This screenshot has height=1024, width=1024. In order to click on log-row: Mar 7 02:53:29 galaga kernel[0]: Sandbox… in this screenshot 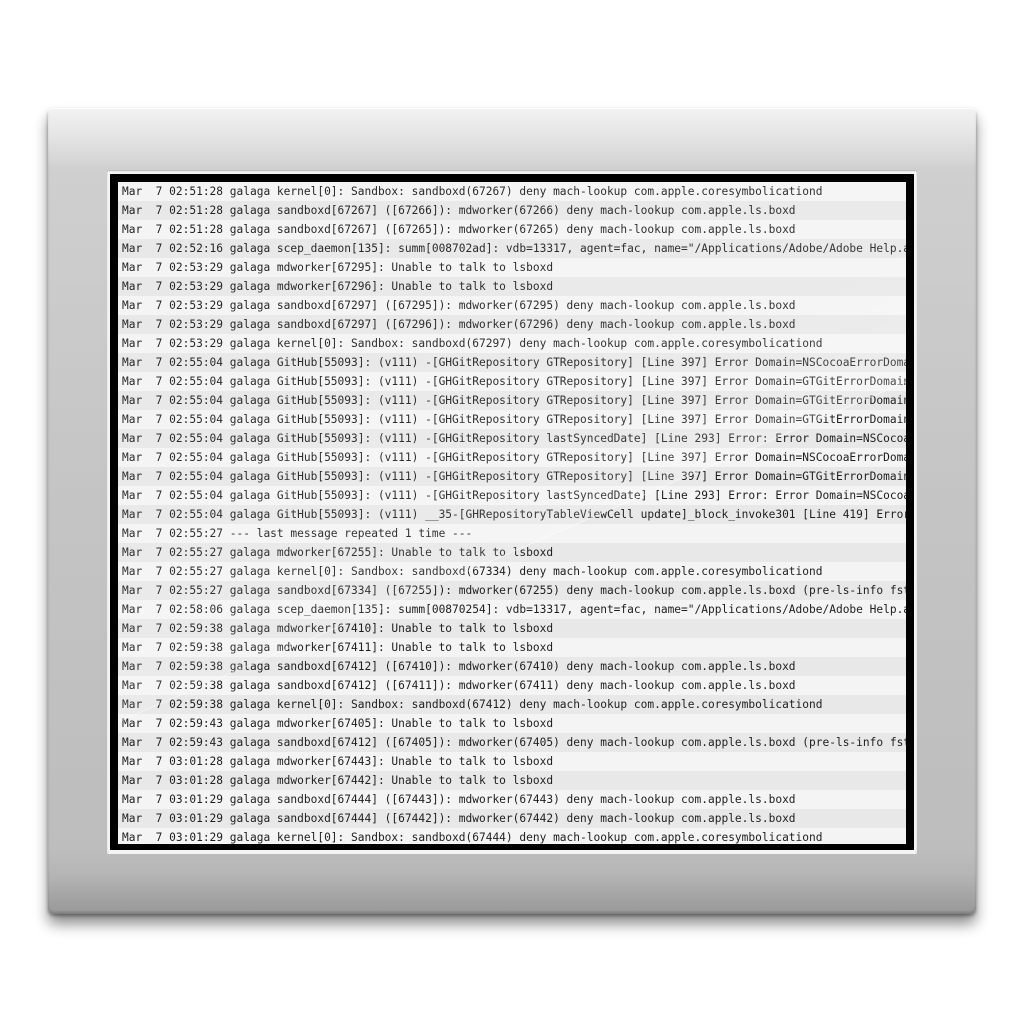, I will do `click(512, 343)`.